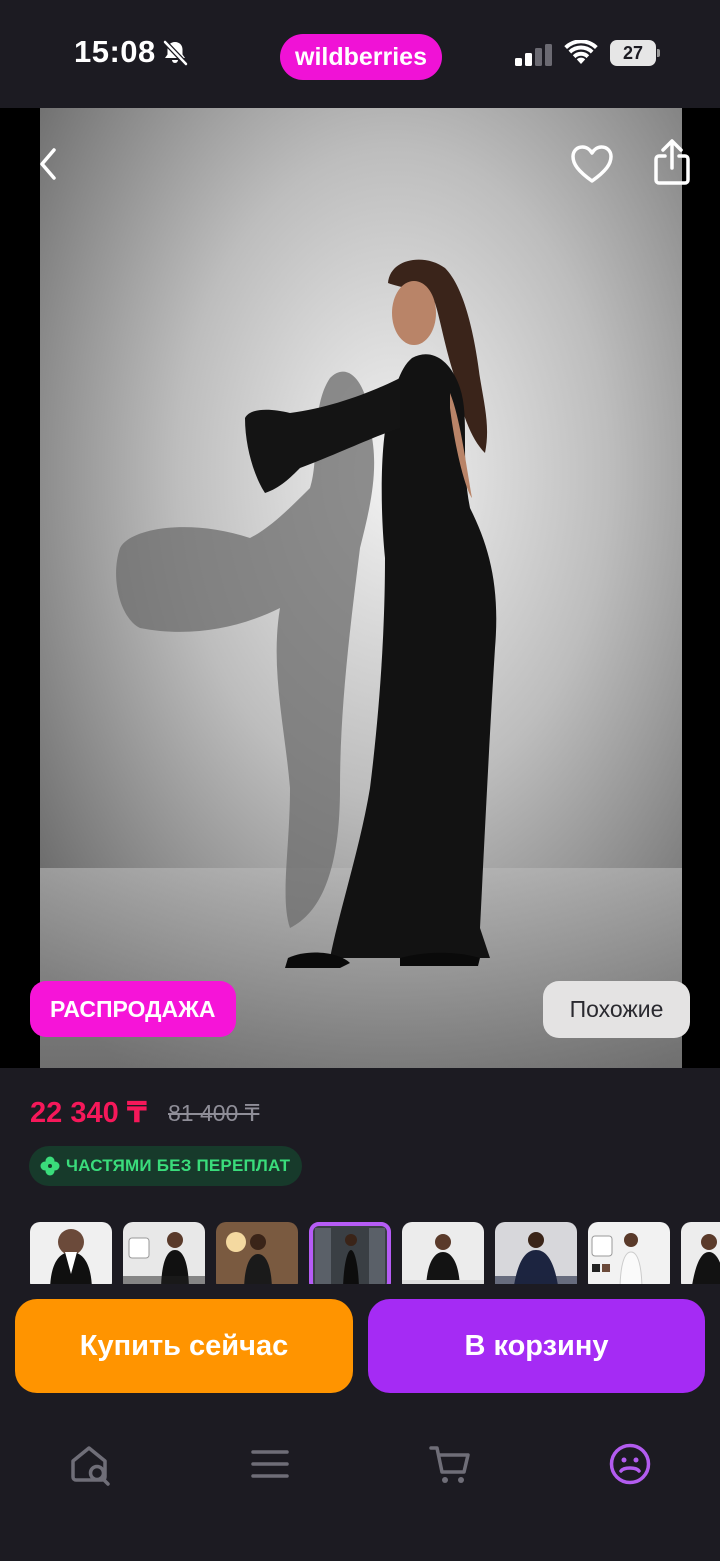 The width and height of the screenshot is (720, 1561). What do you see at coordinates (360, 1485) in the screenshot?
I see `bottom-tab-bar` at bounding box center [360, 1485].